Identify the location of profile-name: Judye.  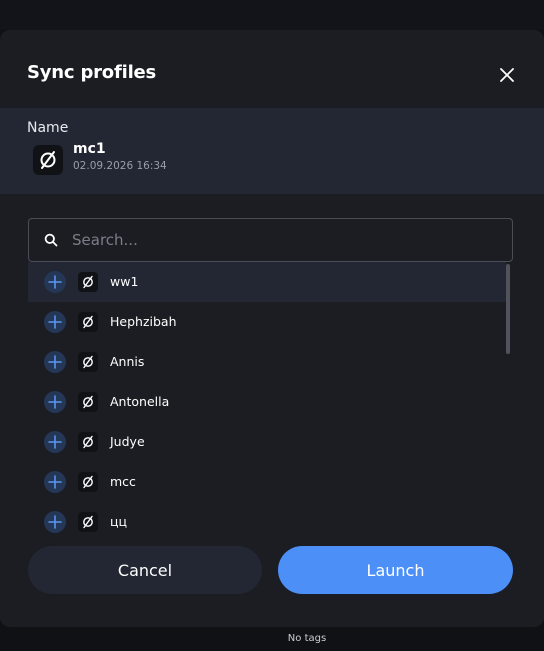
(127, 441).